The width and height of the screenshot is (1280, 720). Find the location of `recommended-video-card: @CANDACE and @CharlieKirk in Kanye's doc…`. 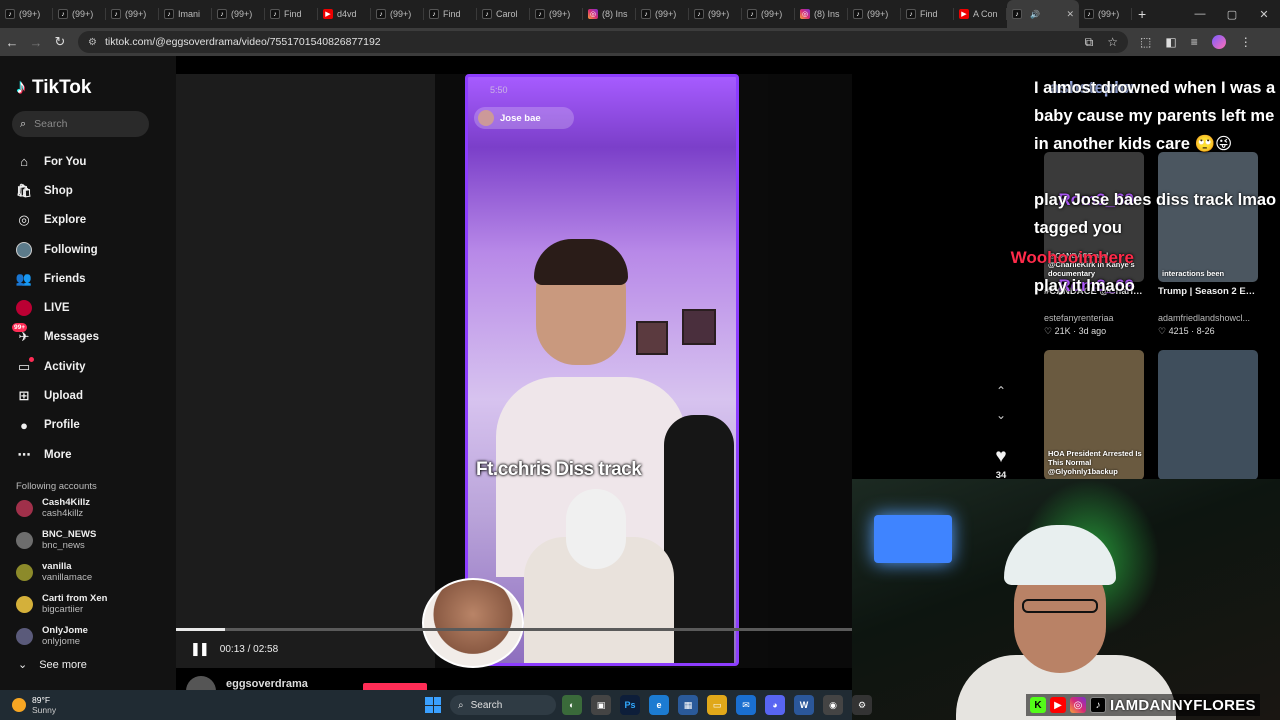

recommended-video-card: @CANDACE and @CharlieKirk in Kanye's doc… is located at coordinates (1094, 244).